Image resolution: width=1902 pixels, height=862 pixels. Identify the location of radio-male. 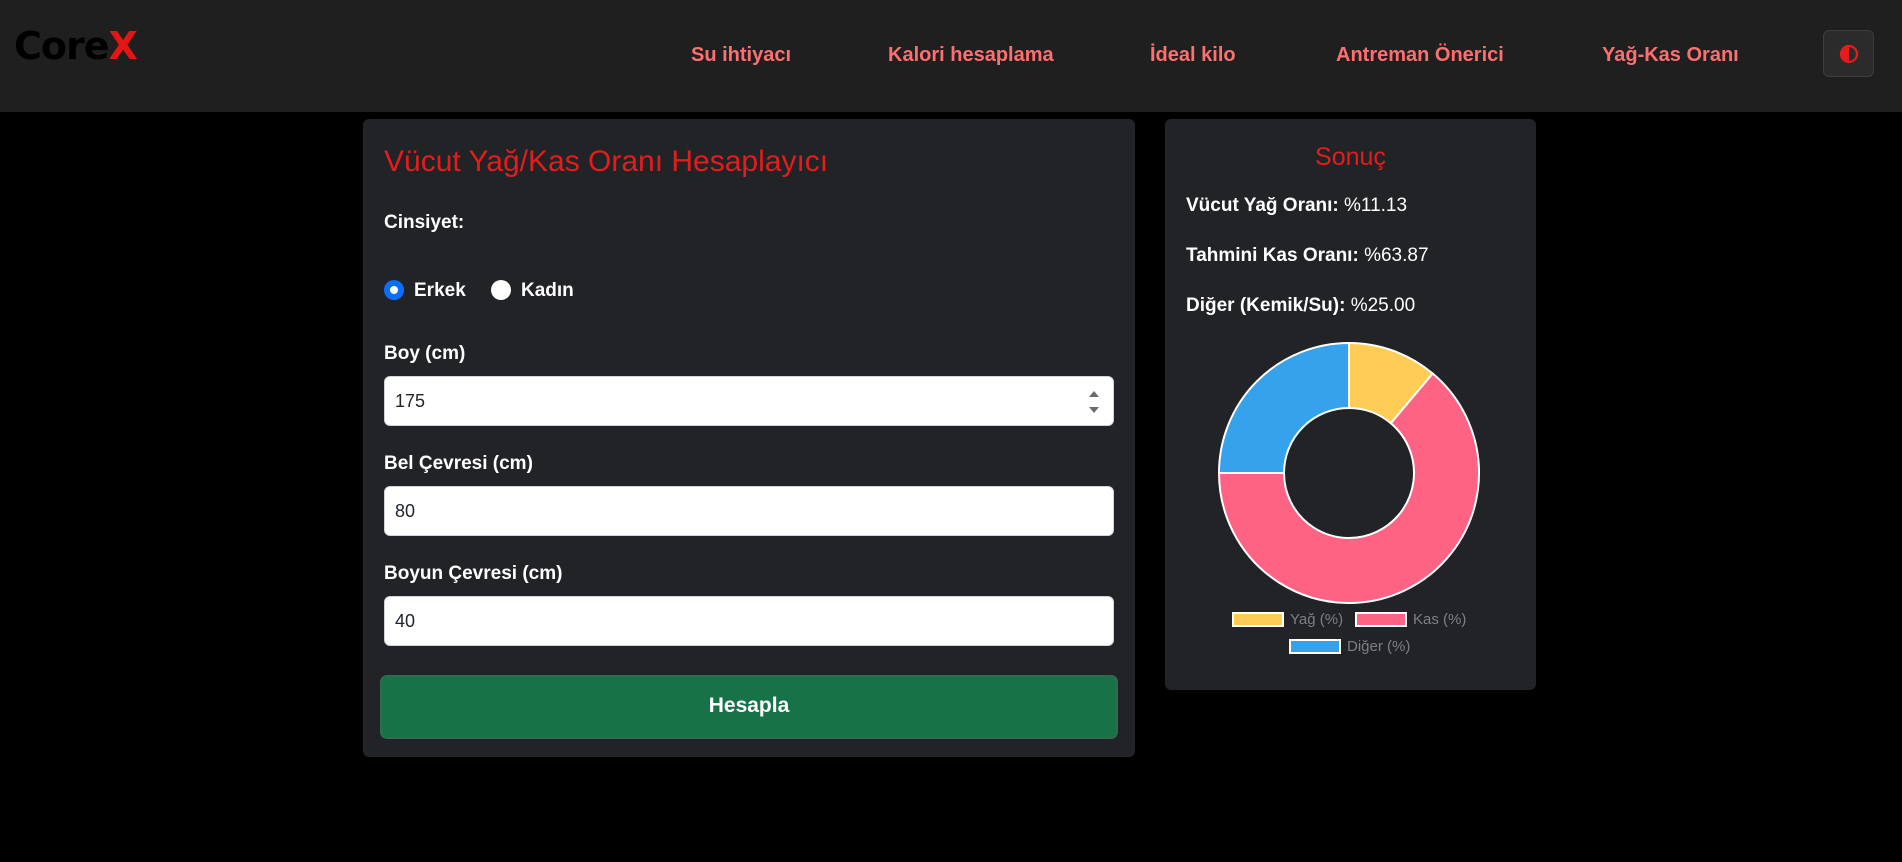
(394, 290).